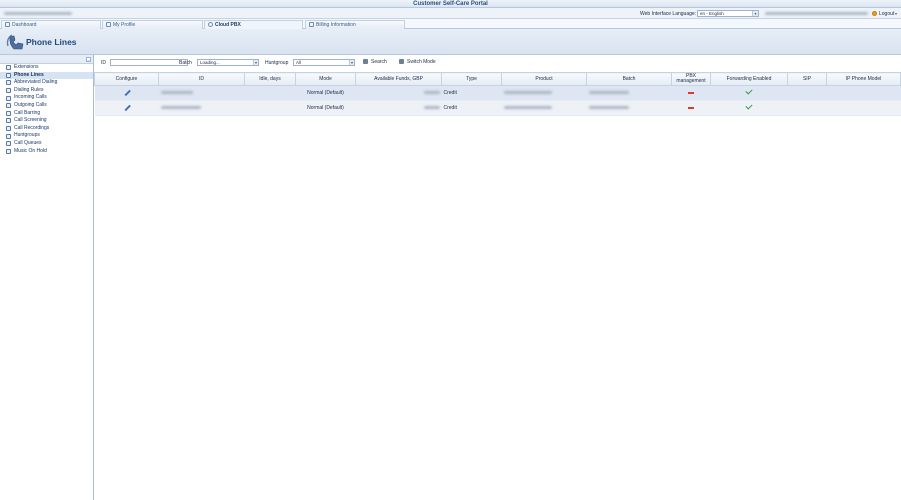 The width and height of the screenshot is (901, 500). What do you see at coordinates (629, 93) in the screenshot?
I see `batch-cell` at bounding box center [629, 93].